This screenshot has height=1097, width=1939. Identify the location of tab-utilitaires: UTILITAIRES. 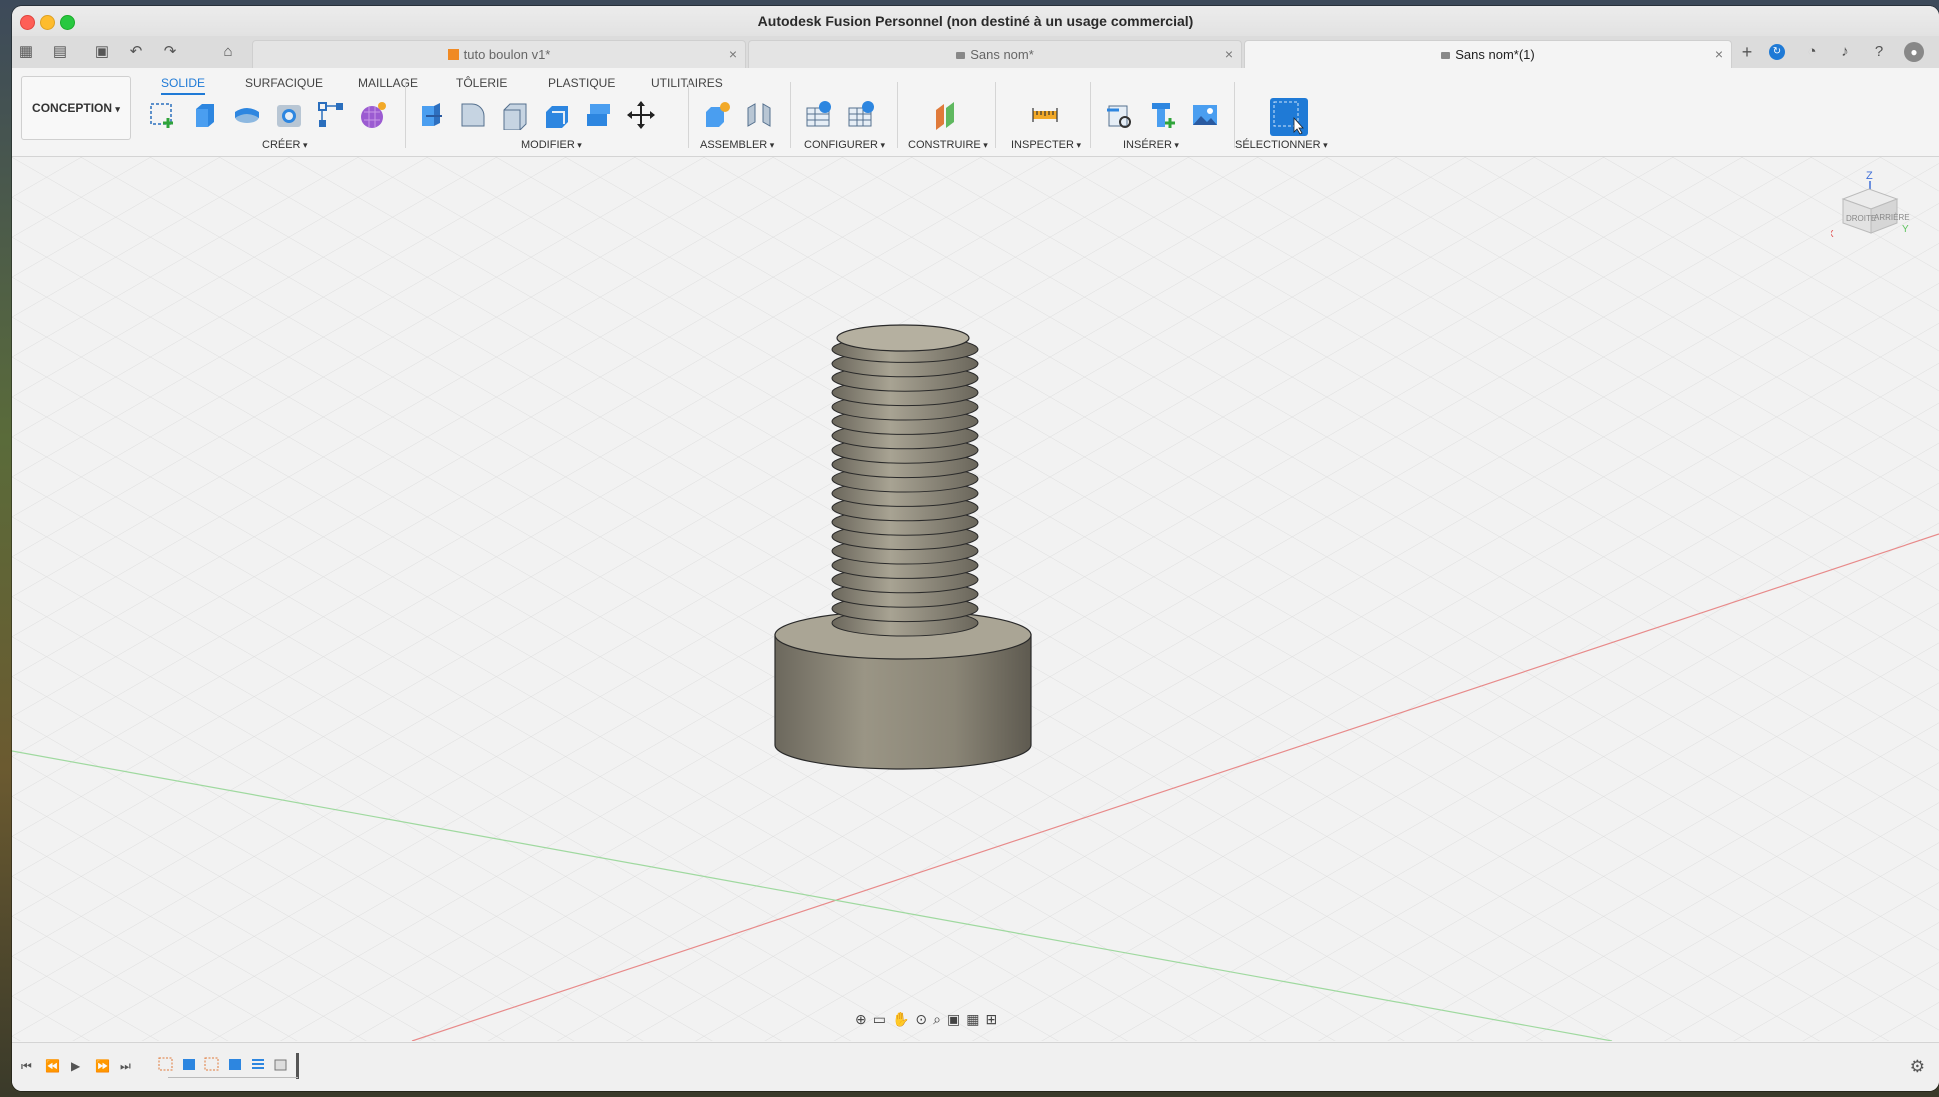
(687, 83).